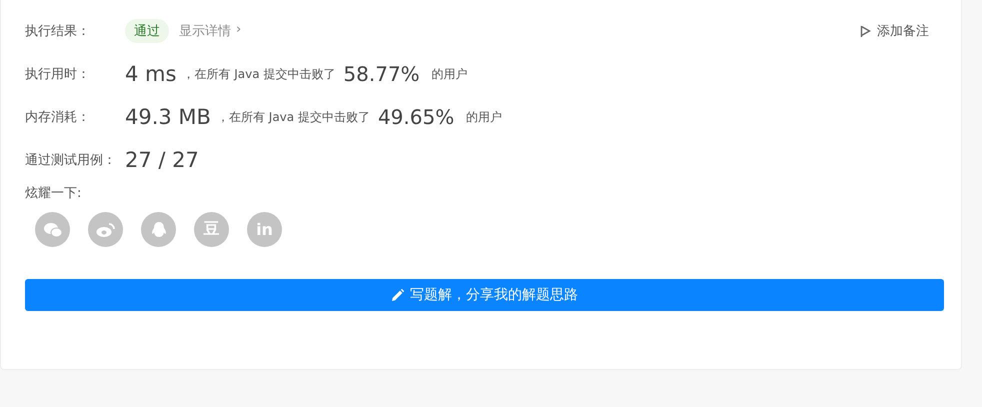 The width and height of the screenshot is (982, 407). What do you see at coordinates (105, 229) in the screenshot?
I see `weibo-icon` at bounding box center [105, 229].